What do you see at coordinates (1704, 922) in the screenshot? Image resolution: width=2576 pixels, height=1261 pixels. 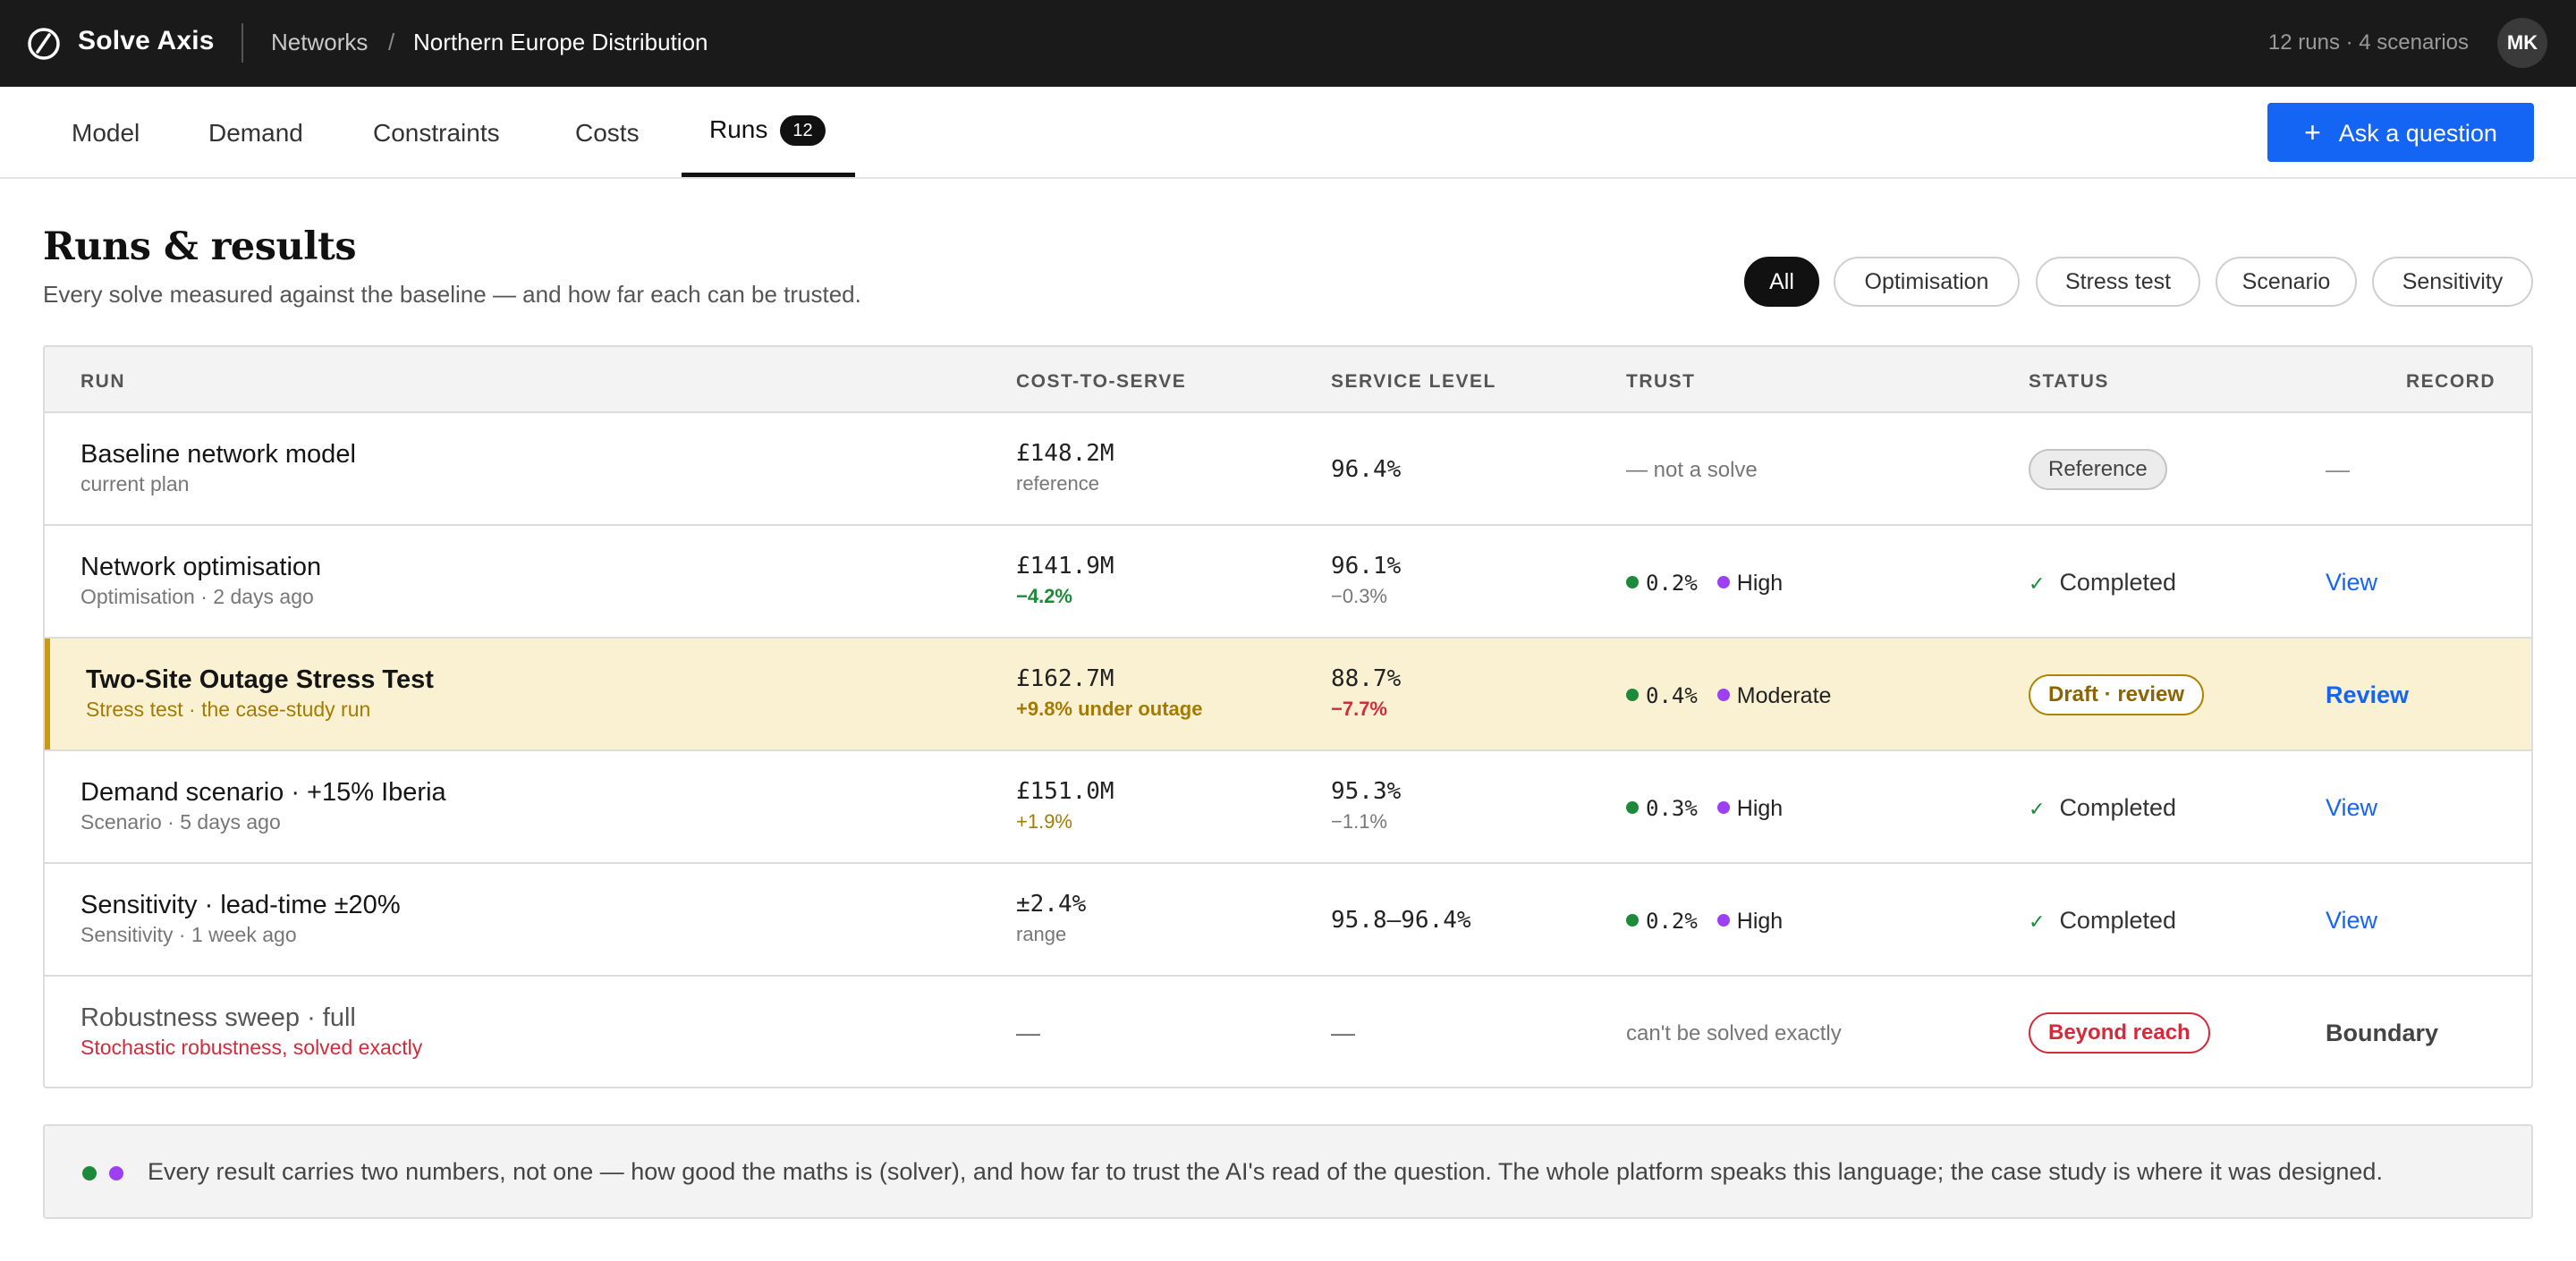 I see `trust-indicators: 0.2% High` at bounding box center [1704, 922].